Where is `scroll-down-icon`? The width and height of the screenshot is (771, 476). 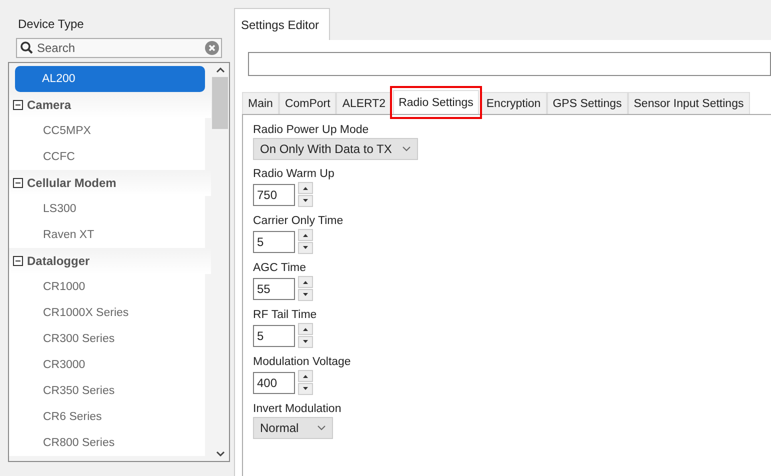 scroll-down-icon is located at coordinates (220, 454).